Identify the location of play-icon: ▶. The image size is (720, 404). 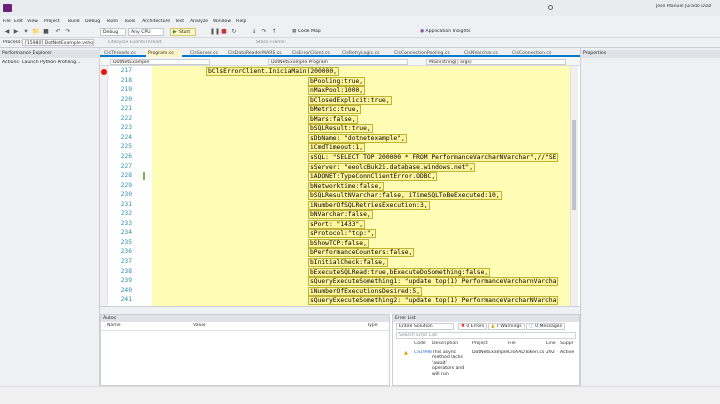
(175, 32).